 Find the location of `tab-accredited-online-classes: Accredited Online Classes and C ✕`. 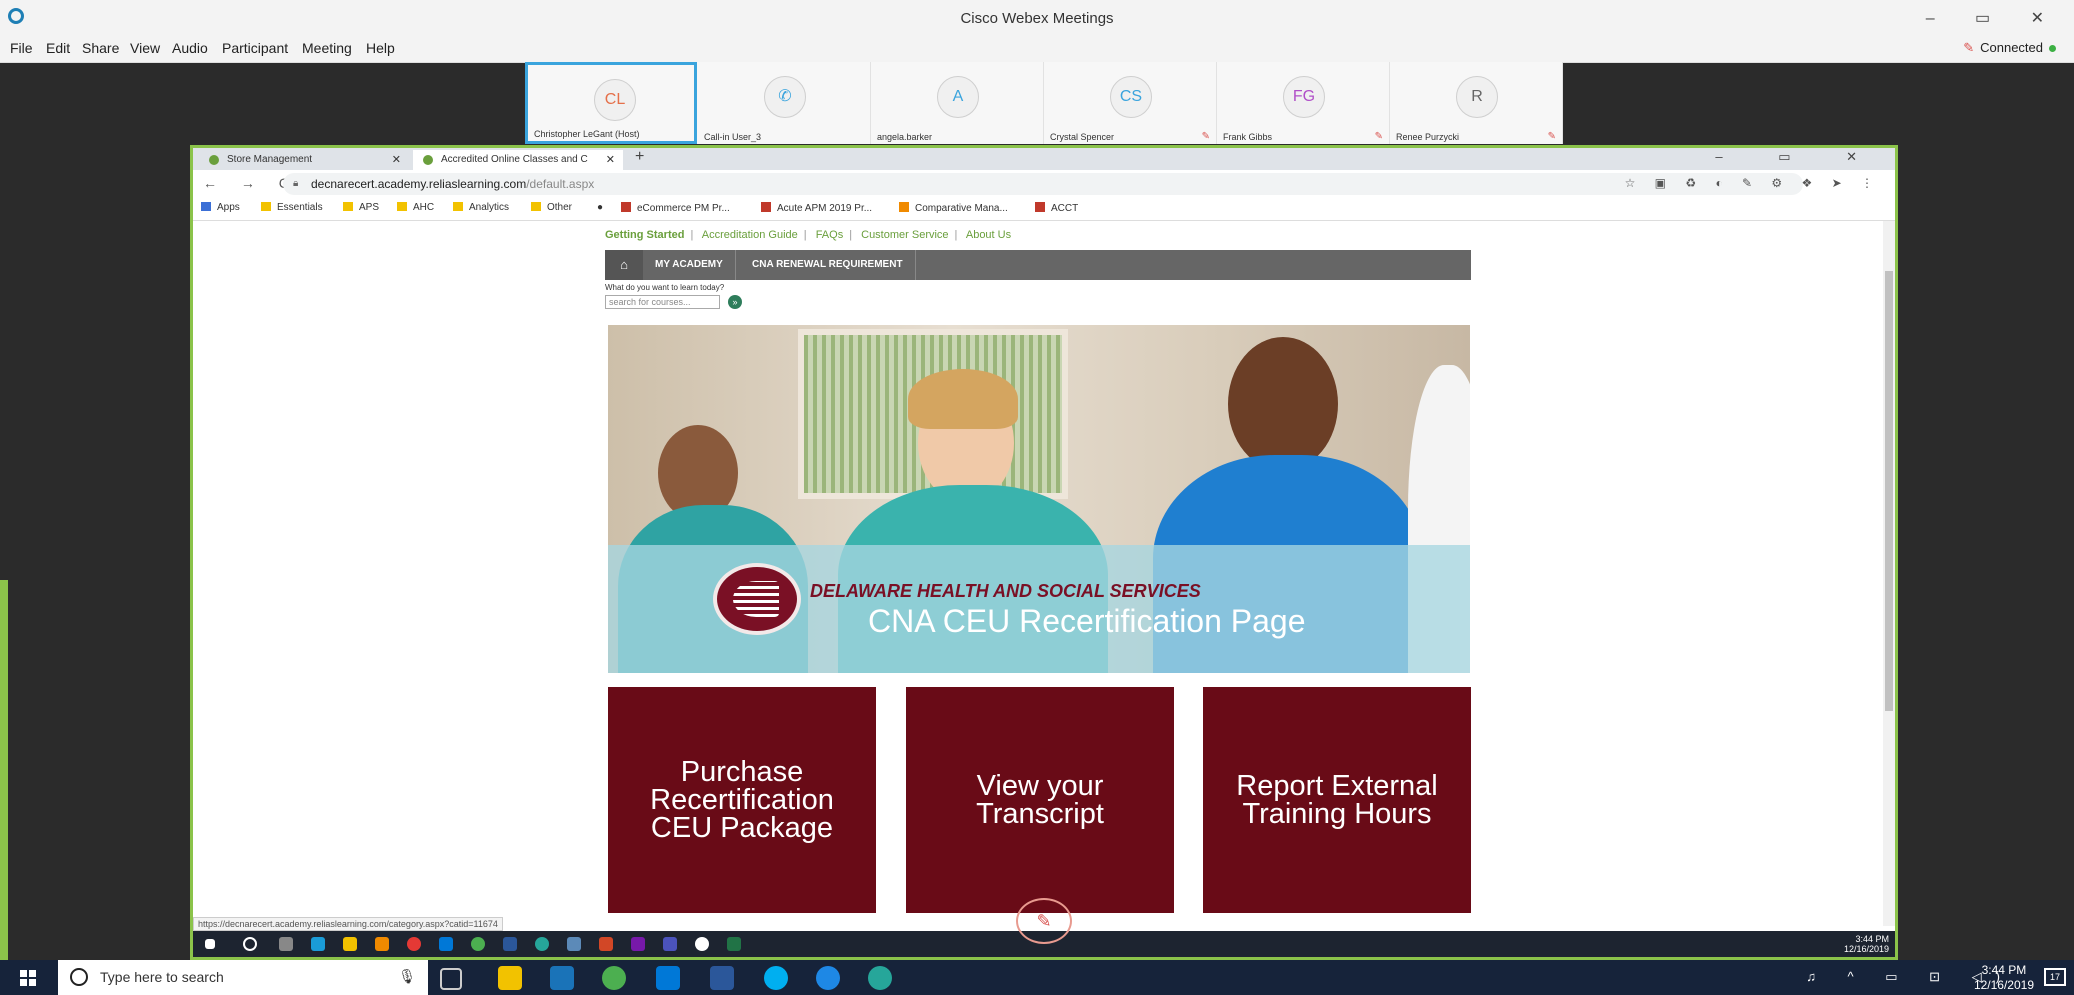

tab-accredited-online-classes: Accredited Online Classes and C ✕ is located at coordinates (518, 160).